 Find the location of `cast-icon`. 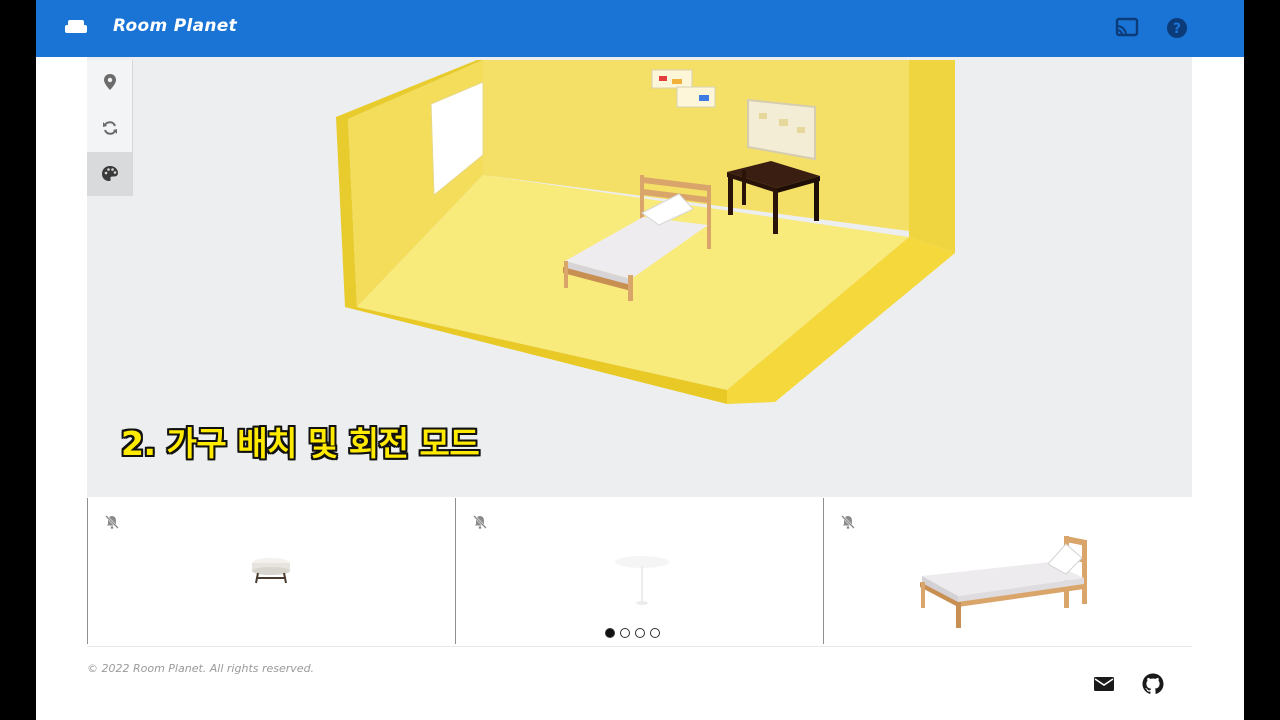

cast-icon is located at coordinates (1127, 28).